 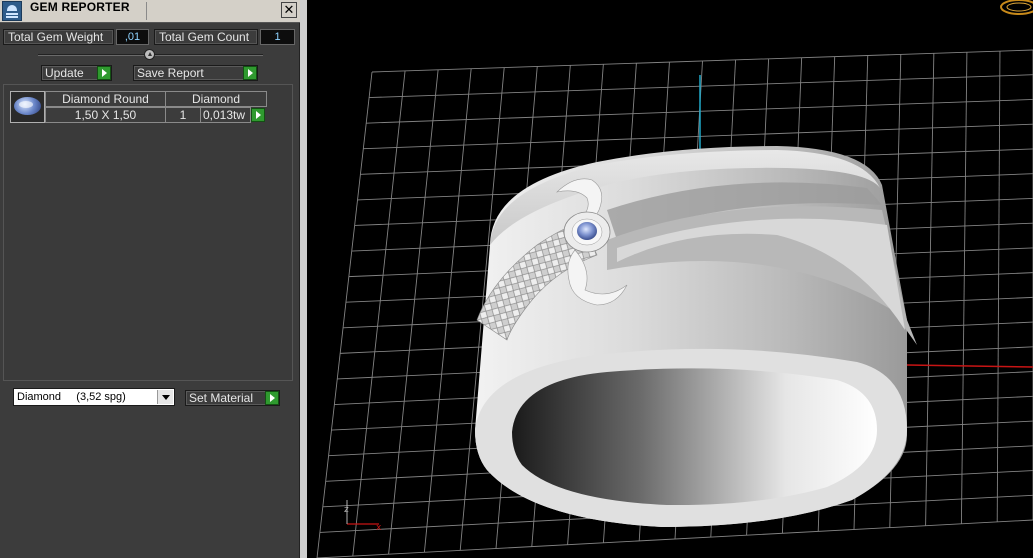 I want to click on set-material-button-label: Set Material, so click(x=221, y=398).